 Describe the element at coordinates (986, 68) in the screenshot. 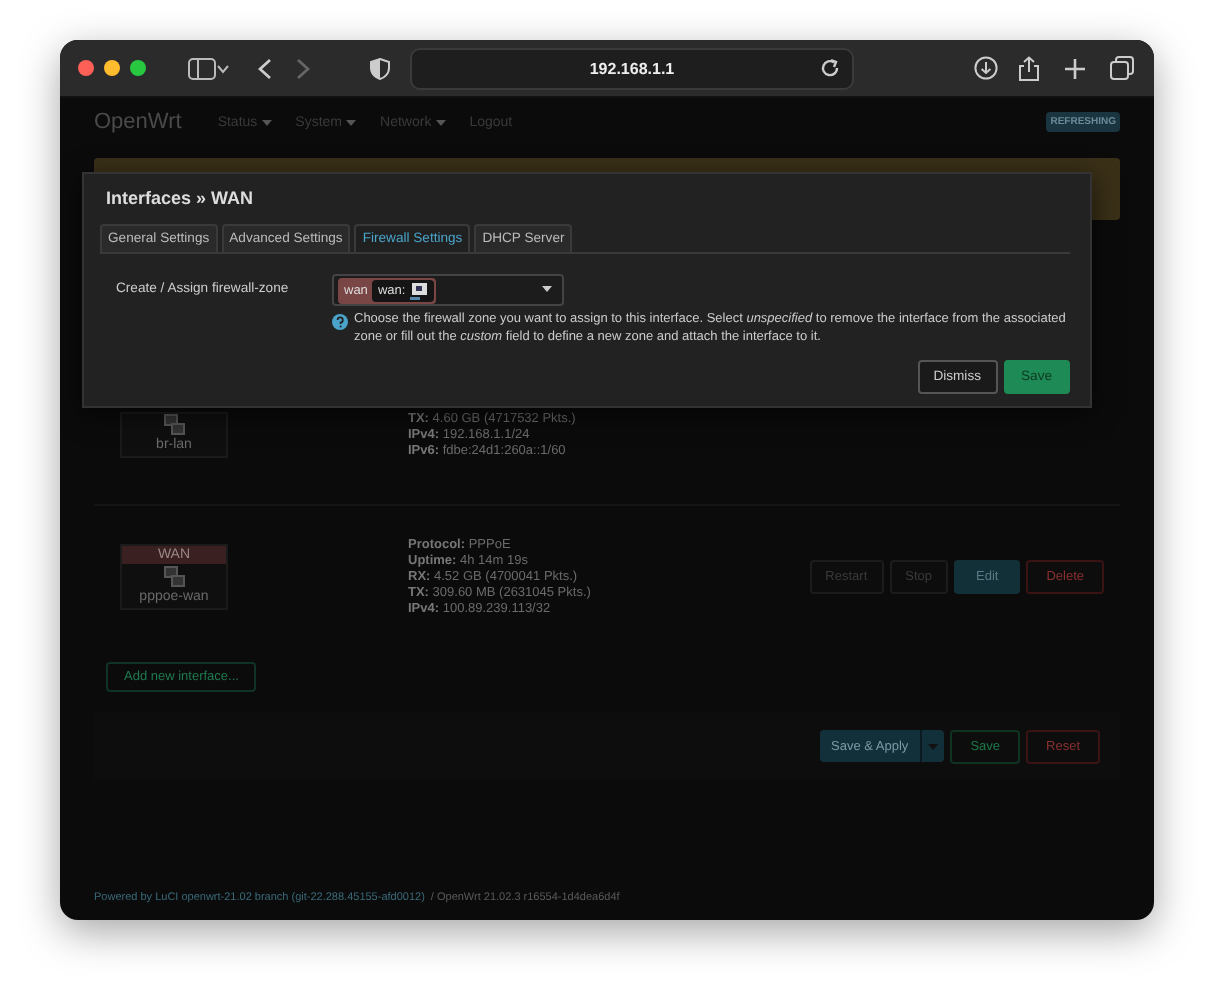

I see `download-icon` at that location.